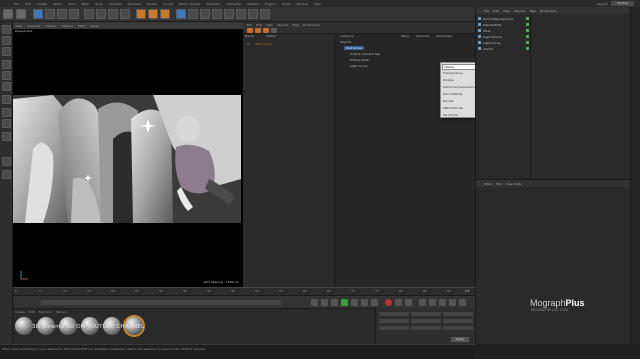  What do you see at coordinates (364, 302) in the screenshot?
I see `next-key-icon` at bounding box center [364, 302].